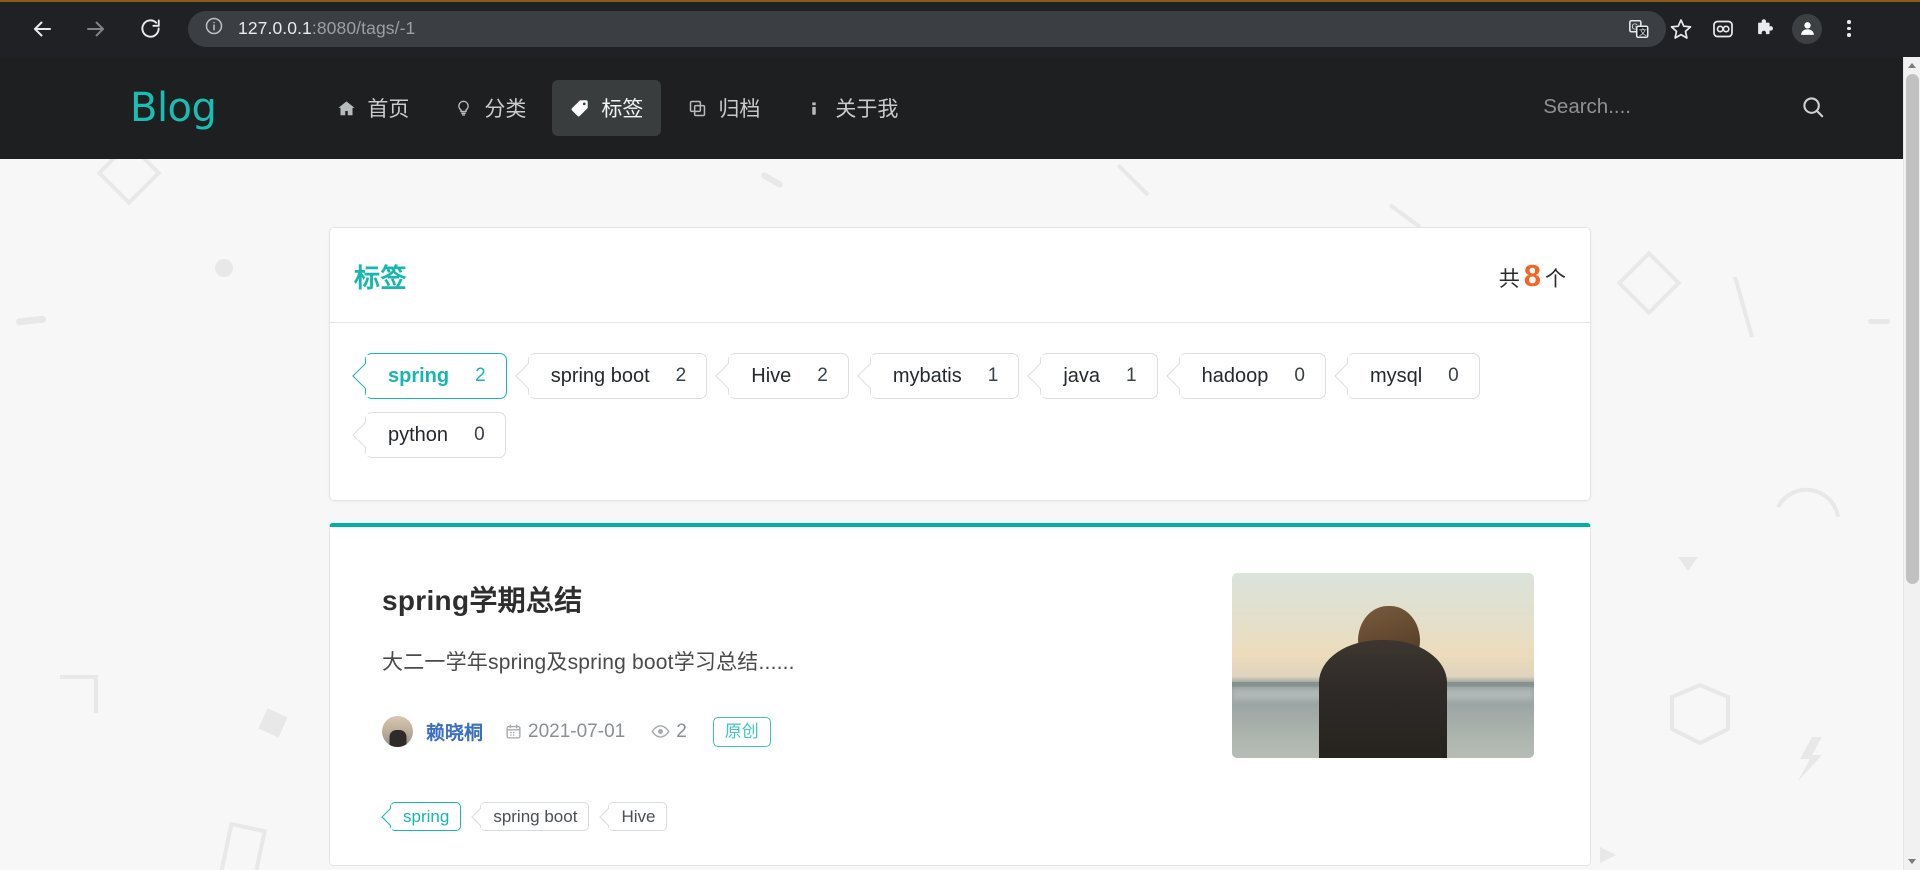  What do you see at coordinates (1532, 275) in the screenshot?
I see `tags-count-number: 8` at bounding box center [1532, 275].